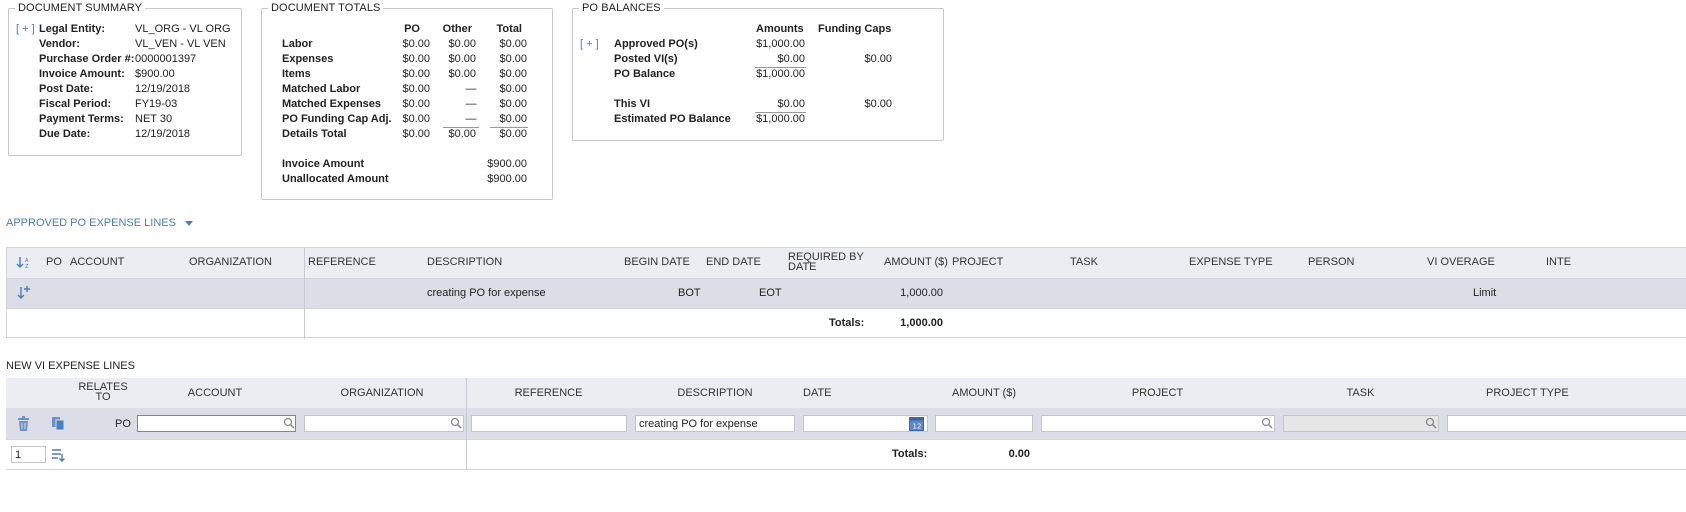 This screenshot has height=512, width=1686. What do you see at coordinates (75, 104) in the screenshot?
I see `fiscal-period-label: Fiscal Period:` at bounding box center [75, 104].